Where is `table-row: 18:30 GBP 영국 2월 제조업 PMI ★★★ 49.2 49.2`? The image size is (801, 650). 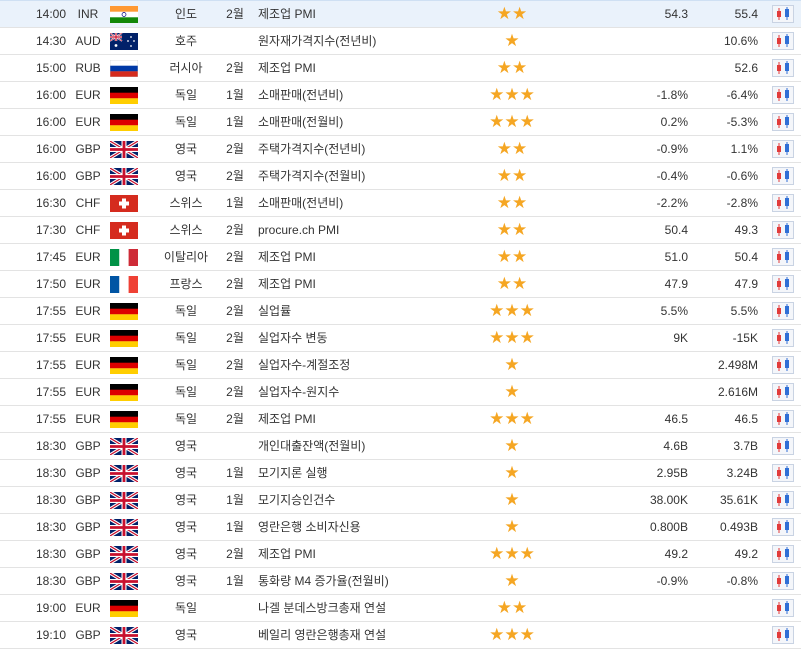
table-row: 18:30 GBP 영국 2월 제조업 PMI ★★★ 49.2 49.2 is located at coordinates (400, 554).